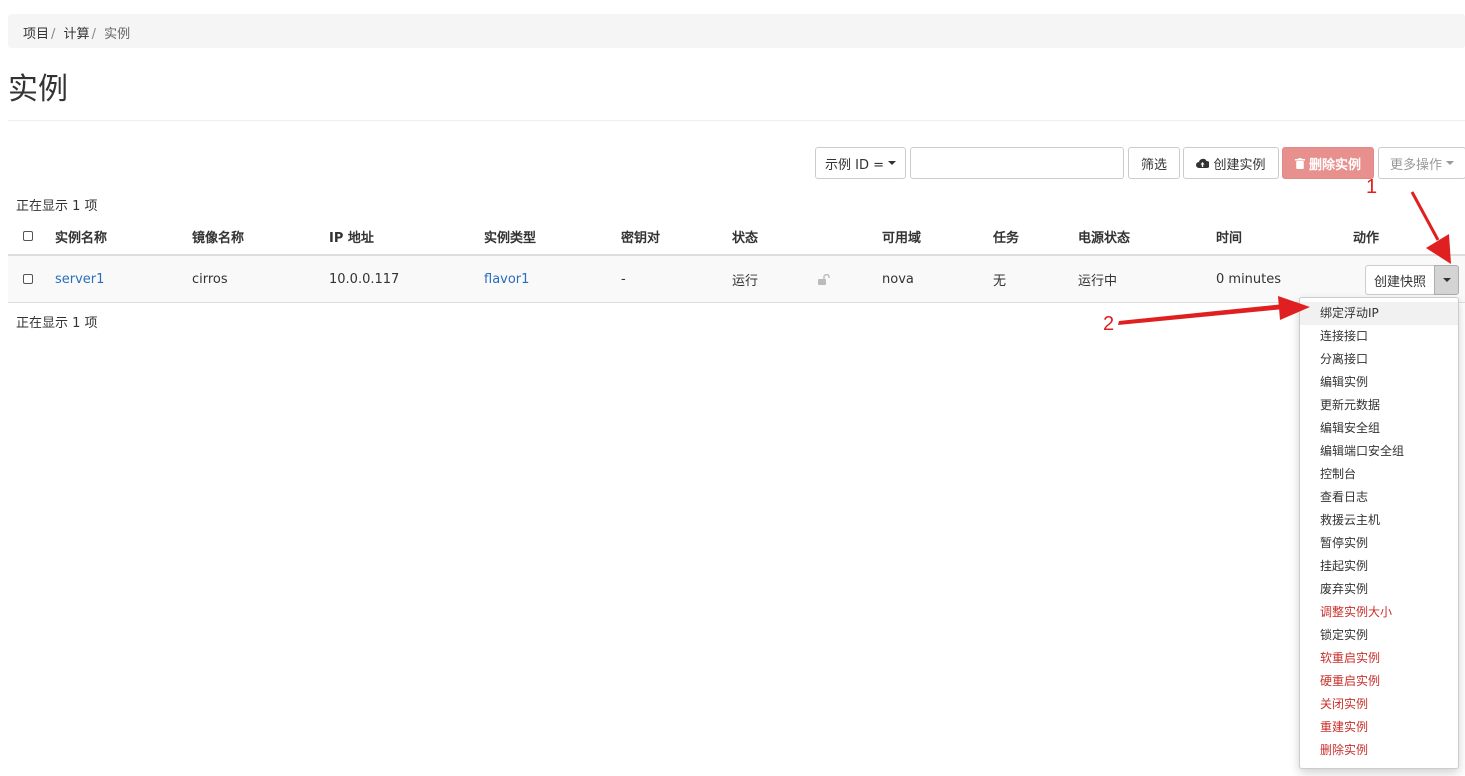 This screenshot has width=1465, height=776. I want to click on header-status: 状态, so click(745, 236).